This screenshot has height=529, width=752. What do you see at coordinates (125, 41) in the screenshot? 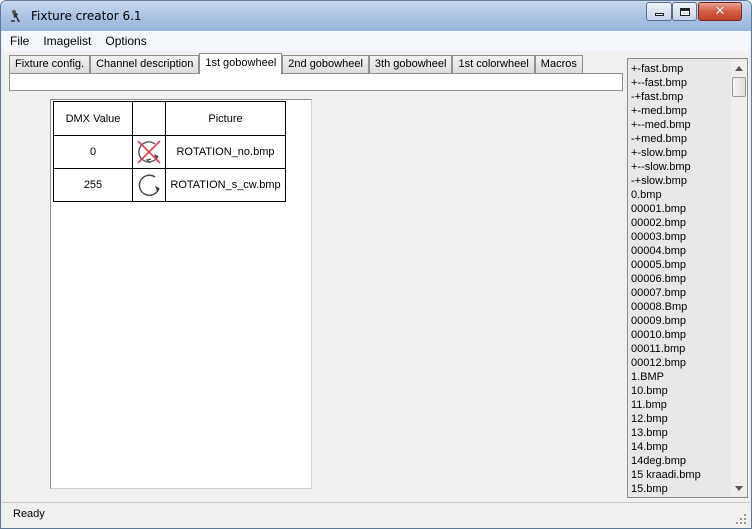
I see `menu-options: Options` at bounding box center [125, 41].